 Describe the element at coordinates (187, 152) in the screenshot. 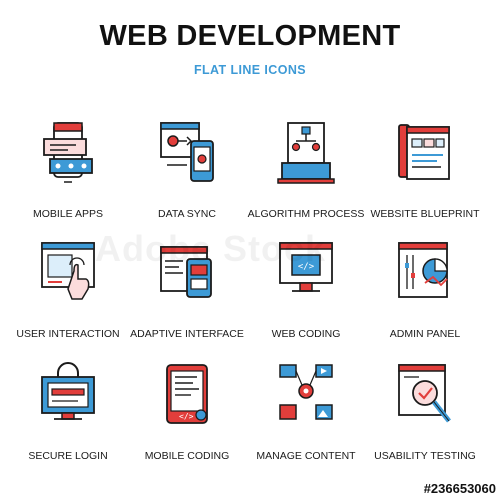

I see `data-sync-icon` at that location.